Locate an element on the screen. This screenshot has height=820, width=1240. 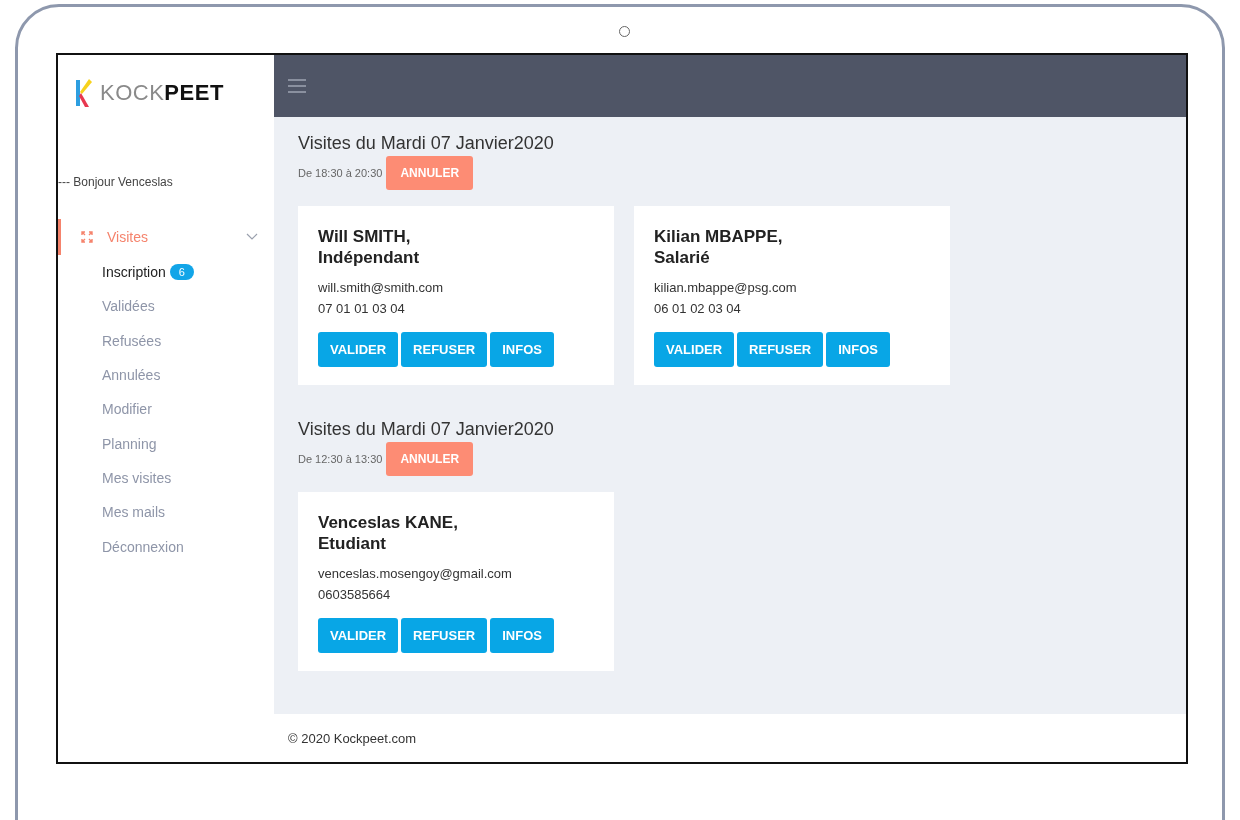
visitor-status: Salarié is located at coordinates (682, 257).